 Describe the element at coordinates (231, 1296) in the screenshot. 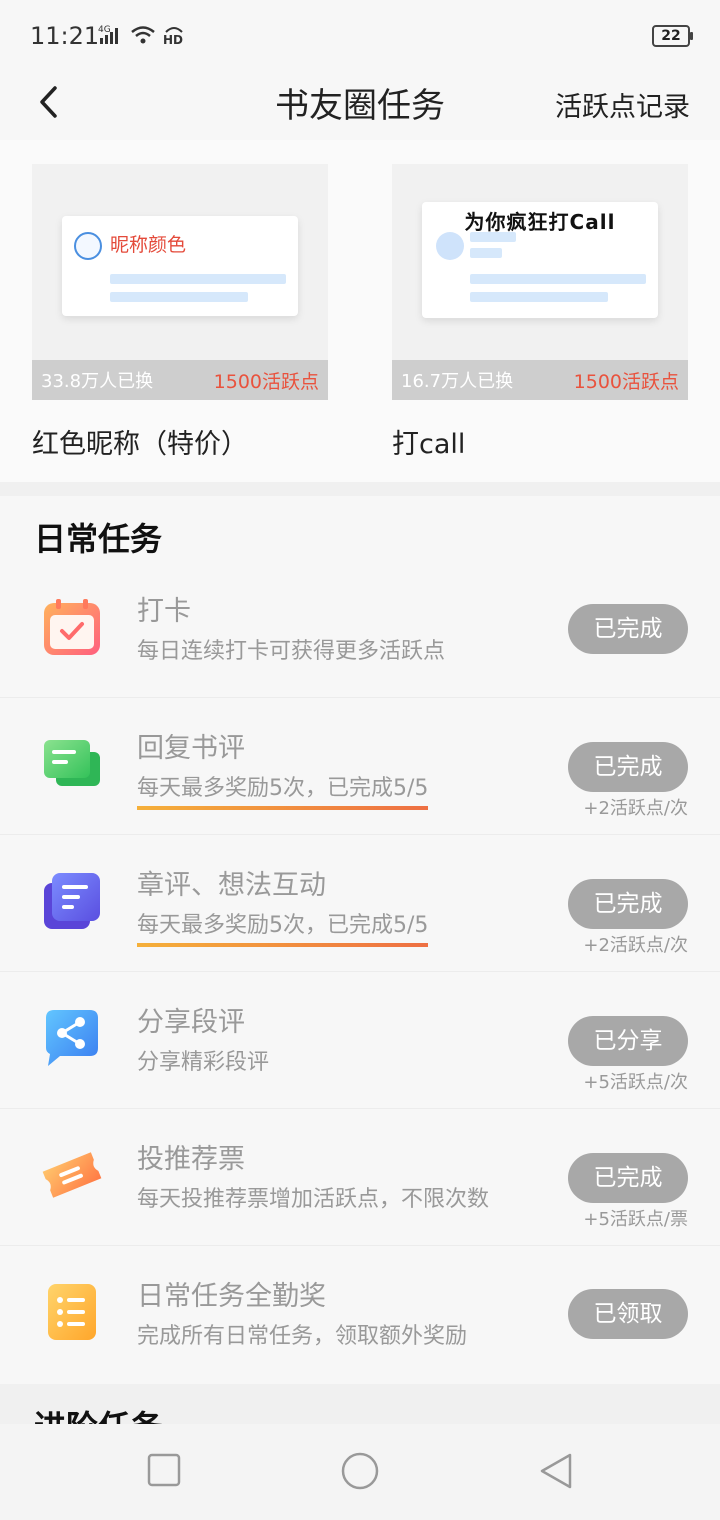

I see `task-name: 日常任务全勤奖` at that location.